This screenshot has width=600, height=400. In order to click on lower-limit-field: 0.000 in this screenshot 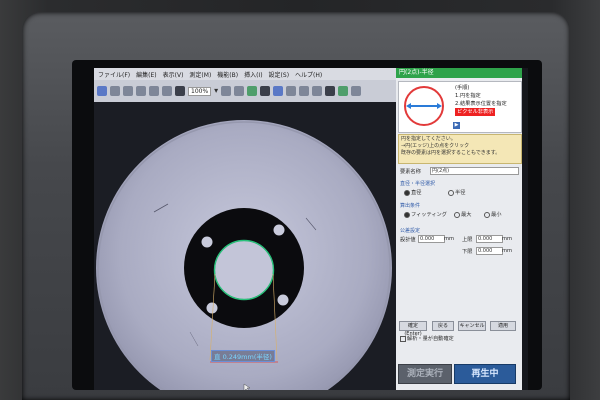, I will do `click(489, 251)`.